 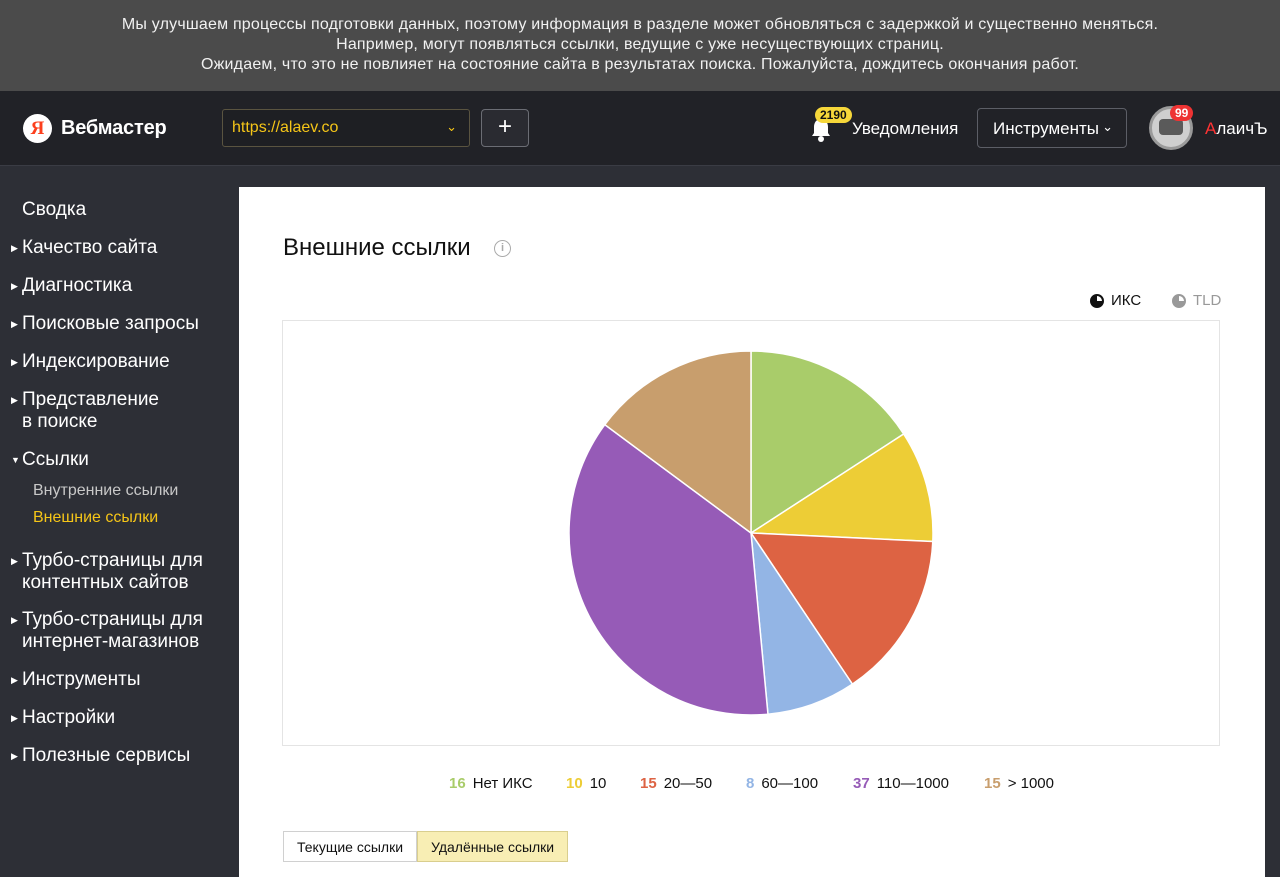 What do you see at coordinates (790, 783) in the screenshot?
I see `legend-label: 60—100` at bounding box center [790, 783].